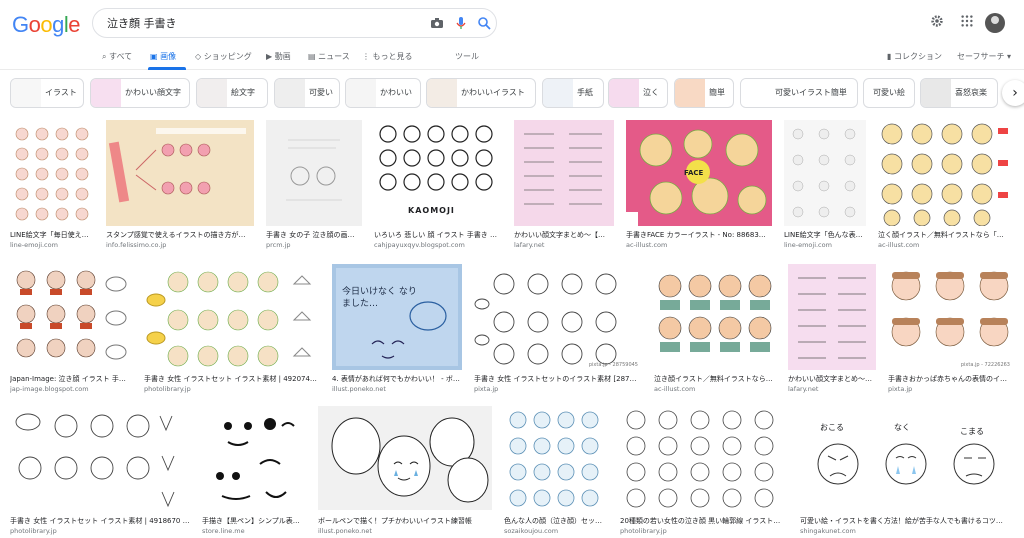 Image resolution: width=1024 pixels, height=538 pixels. I want to click on chip-kawaii-illust: かわいいイラスト, so click(481, 93).